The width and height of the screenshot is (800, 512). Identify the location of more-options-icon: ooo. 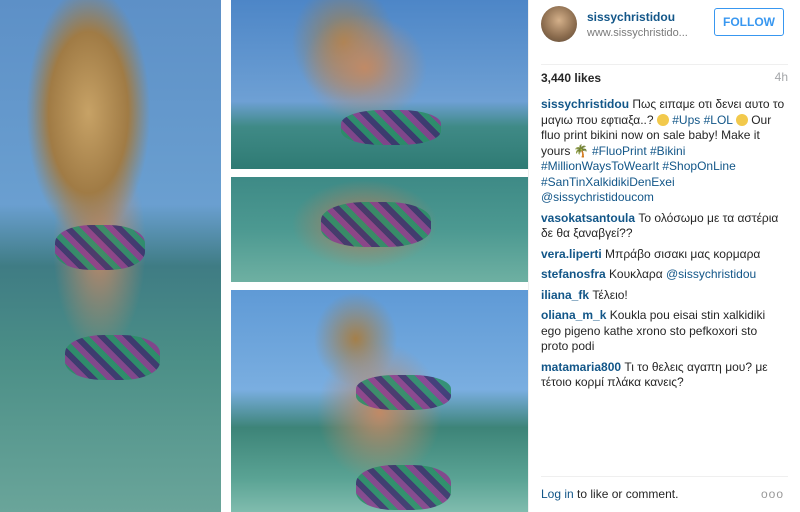
(772, 494).